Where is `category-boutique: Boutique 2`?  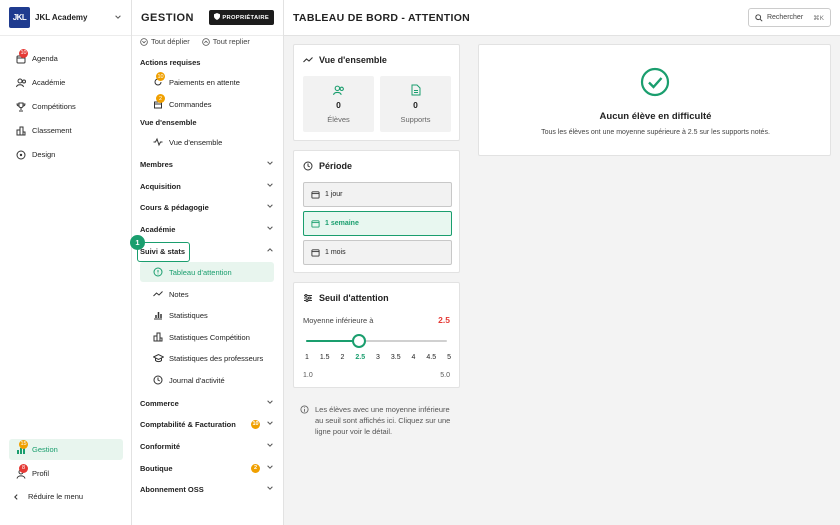
category-boutique: Boutique 2 is located at coordinates (207, 468).